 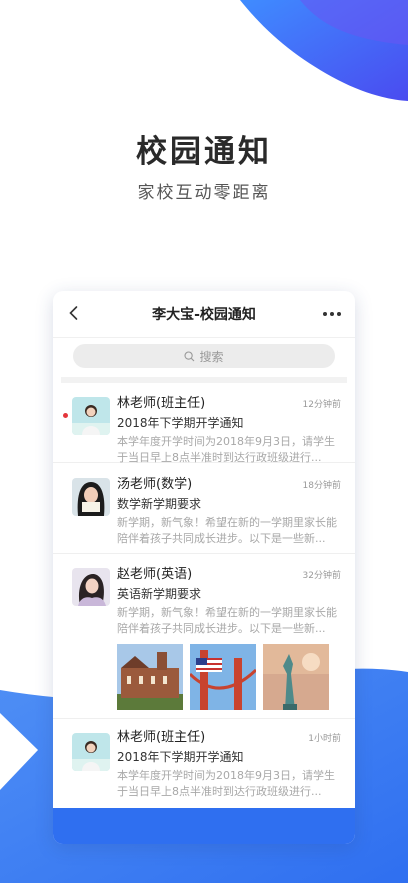 I want to click on message-time: 1小时前, so click(x=324, y=739).